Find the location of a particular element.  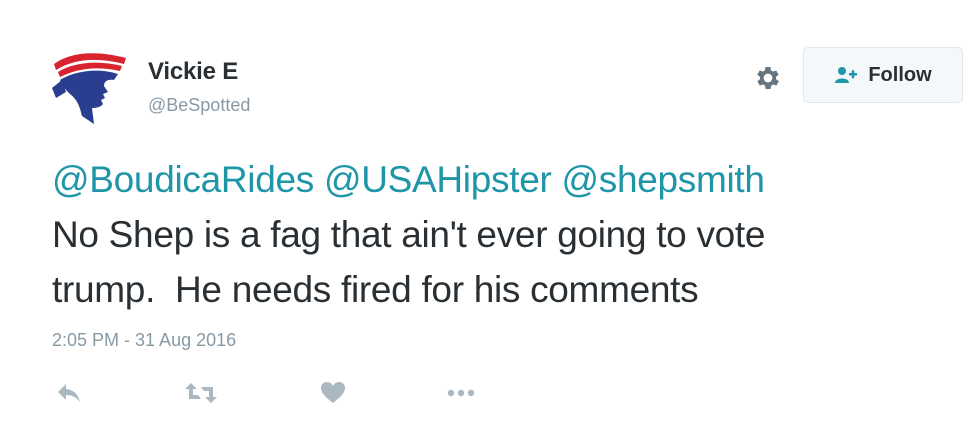

gear-icon is located at coordinates (768, 78).